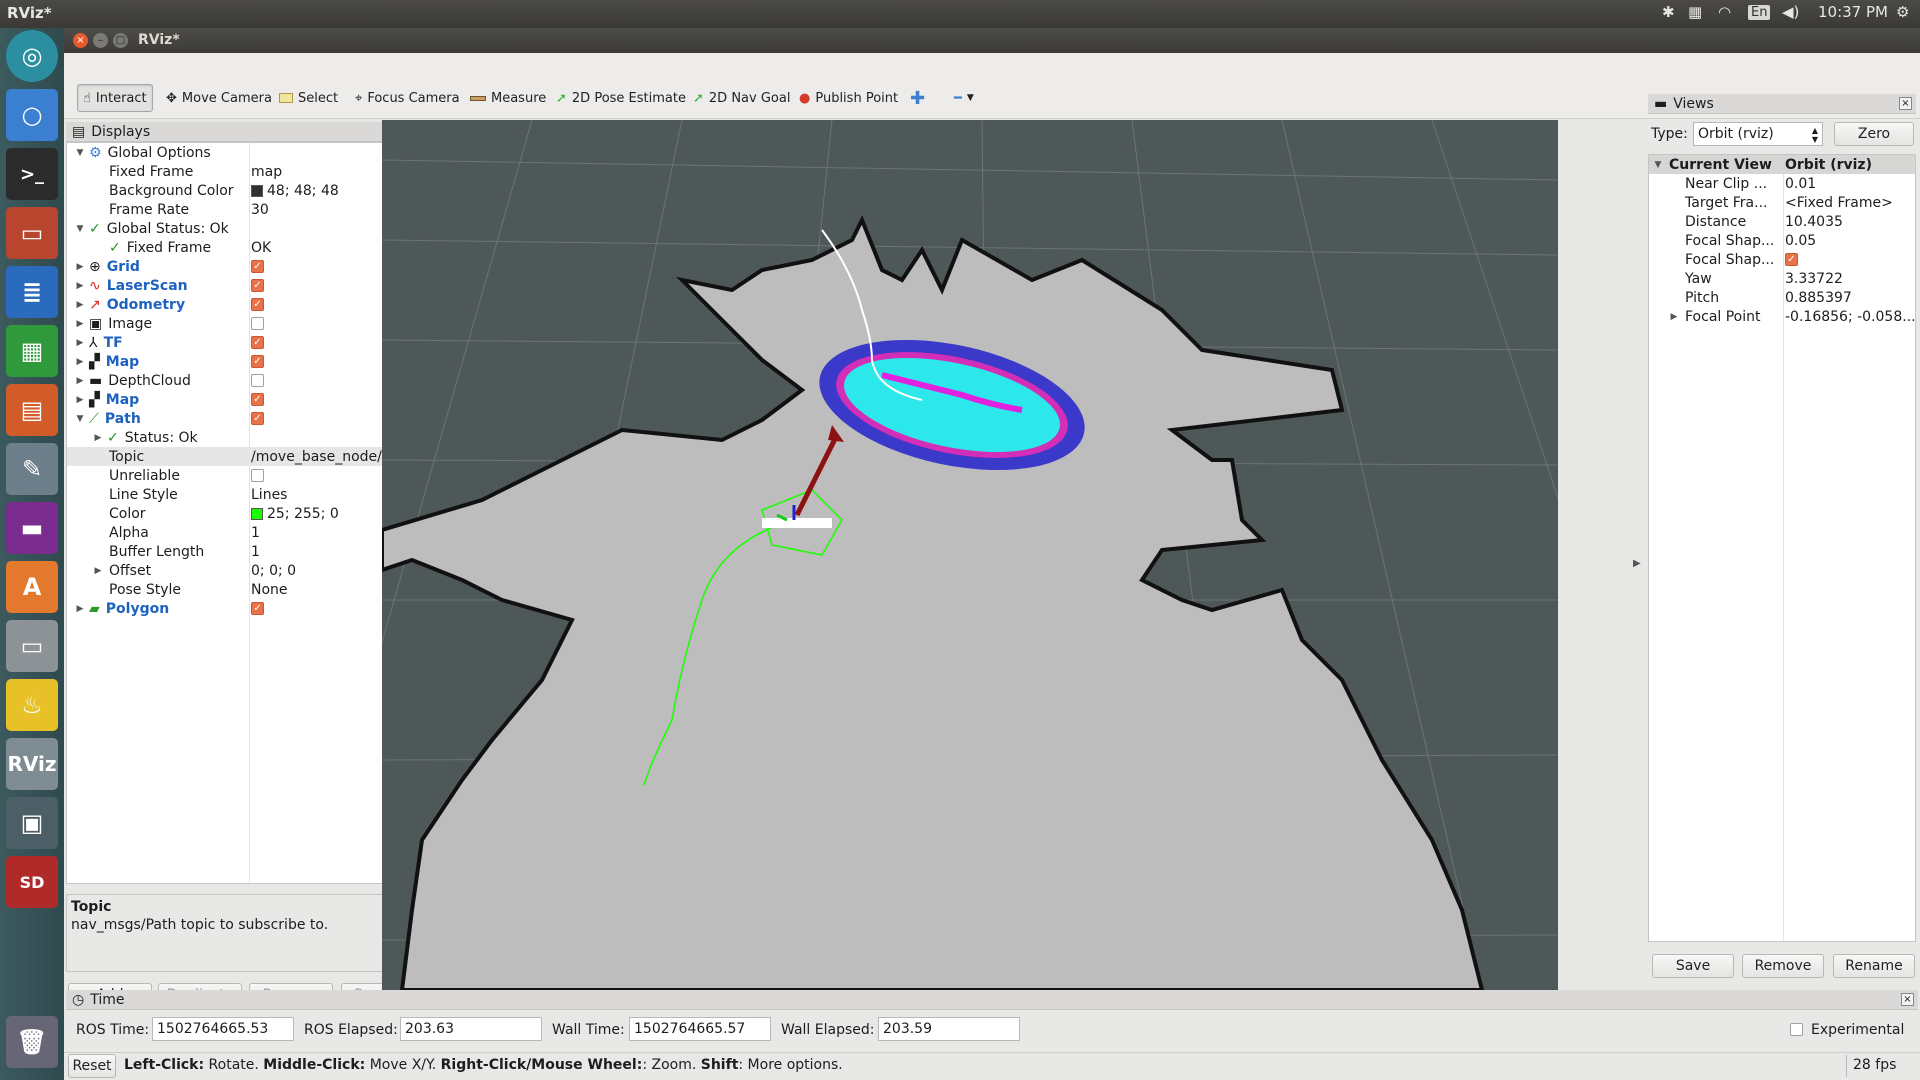 Image resolution: width=1920 pixels, height=1080 pixels. Describe the element at coordinates (1758, 134) in the screenshot. I see `view-type-select: Orbit (rviz) ▲ ▼` at that location.